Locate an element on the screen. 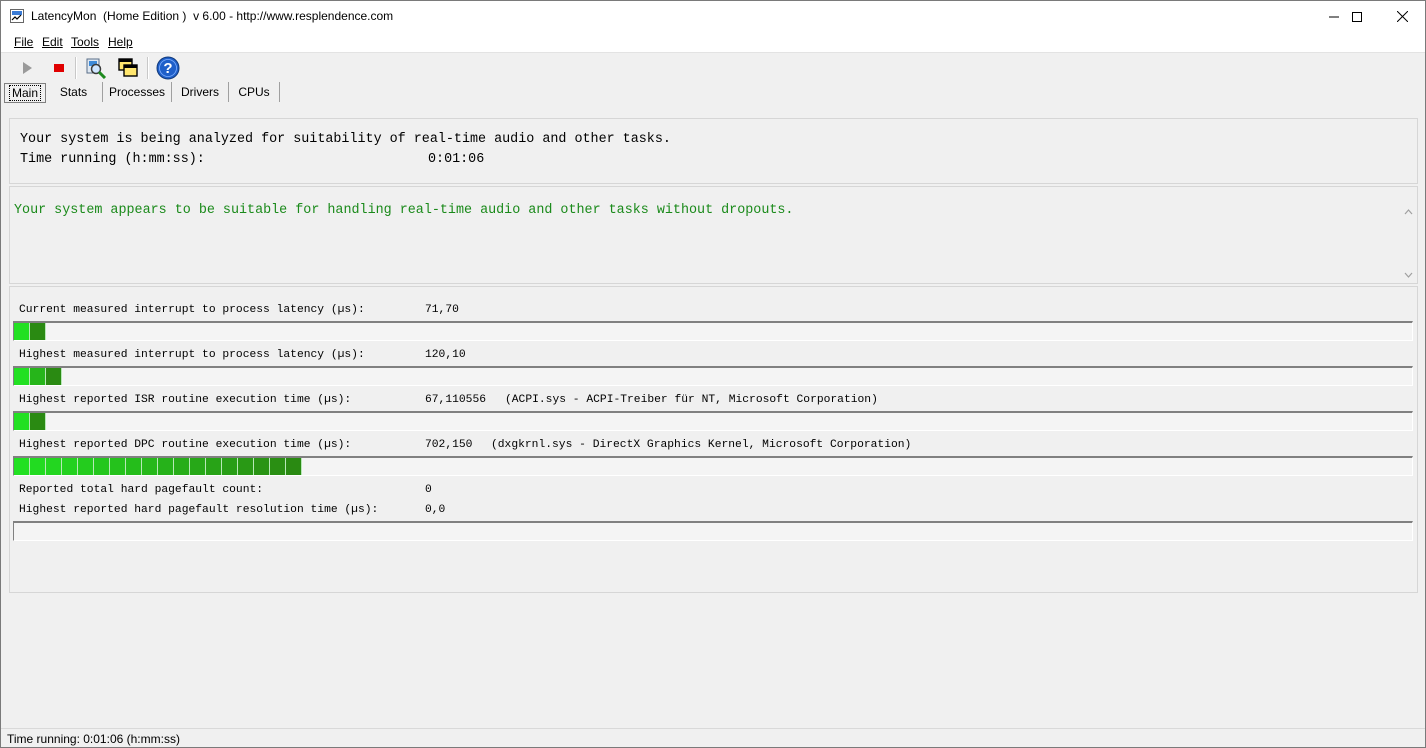  latencymon-app-icon is located at coordinates (17, 16).